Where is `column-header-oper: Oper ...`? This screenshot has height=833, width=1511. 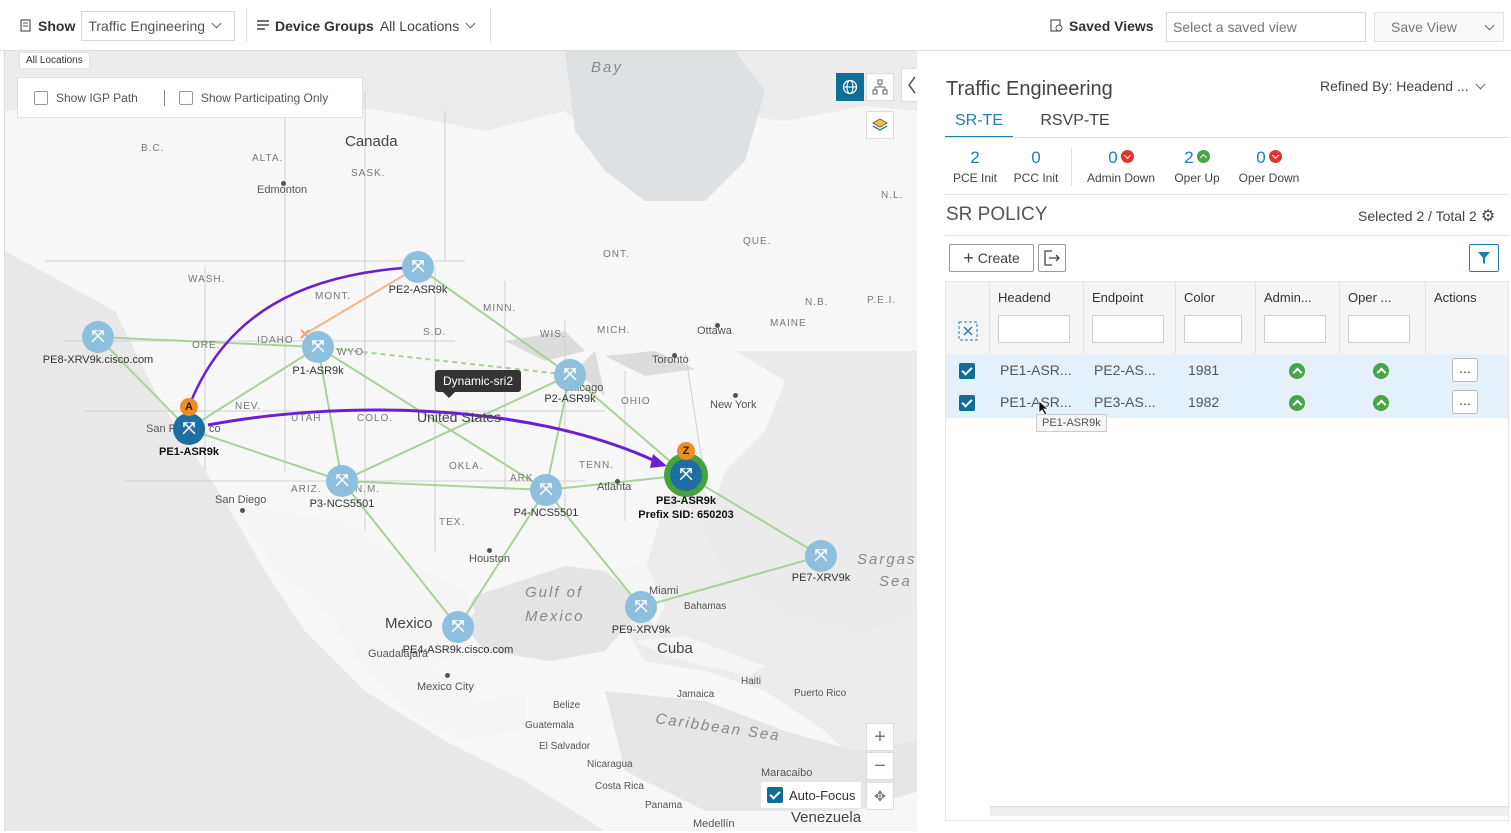
column-header-oper: Oper ... is located at coordinates (1383, 318).